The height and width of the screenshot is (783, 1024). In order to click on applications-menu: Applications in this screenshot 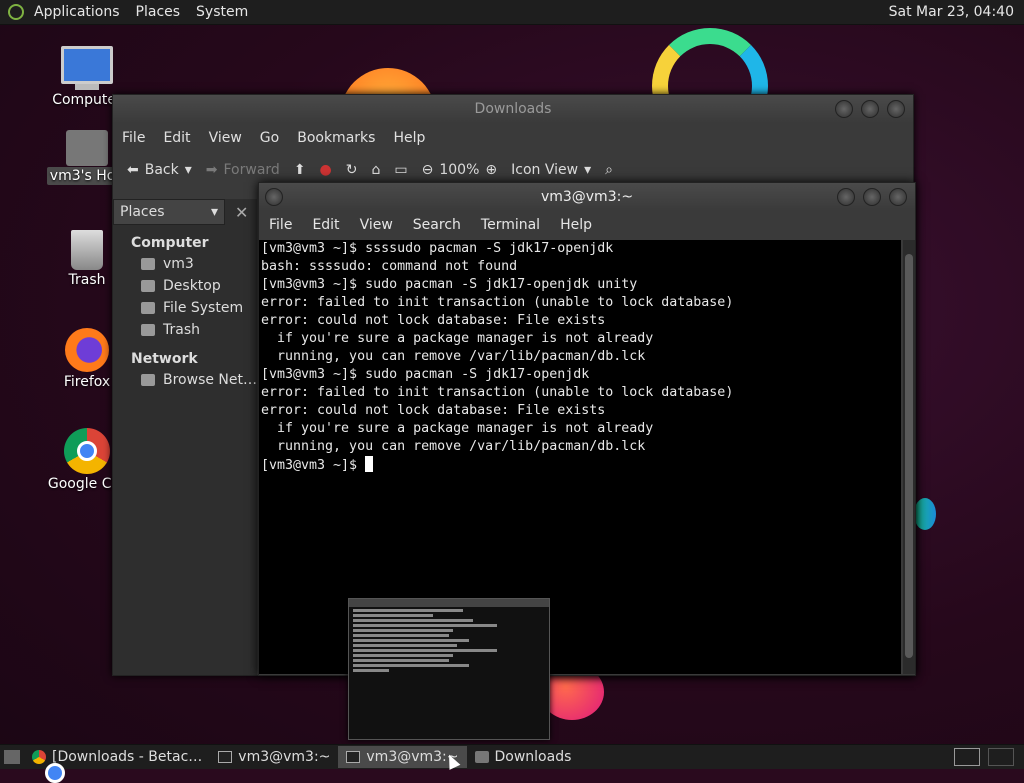, I will do `click(77, 12)`.